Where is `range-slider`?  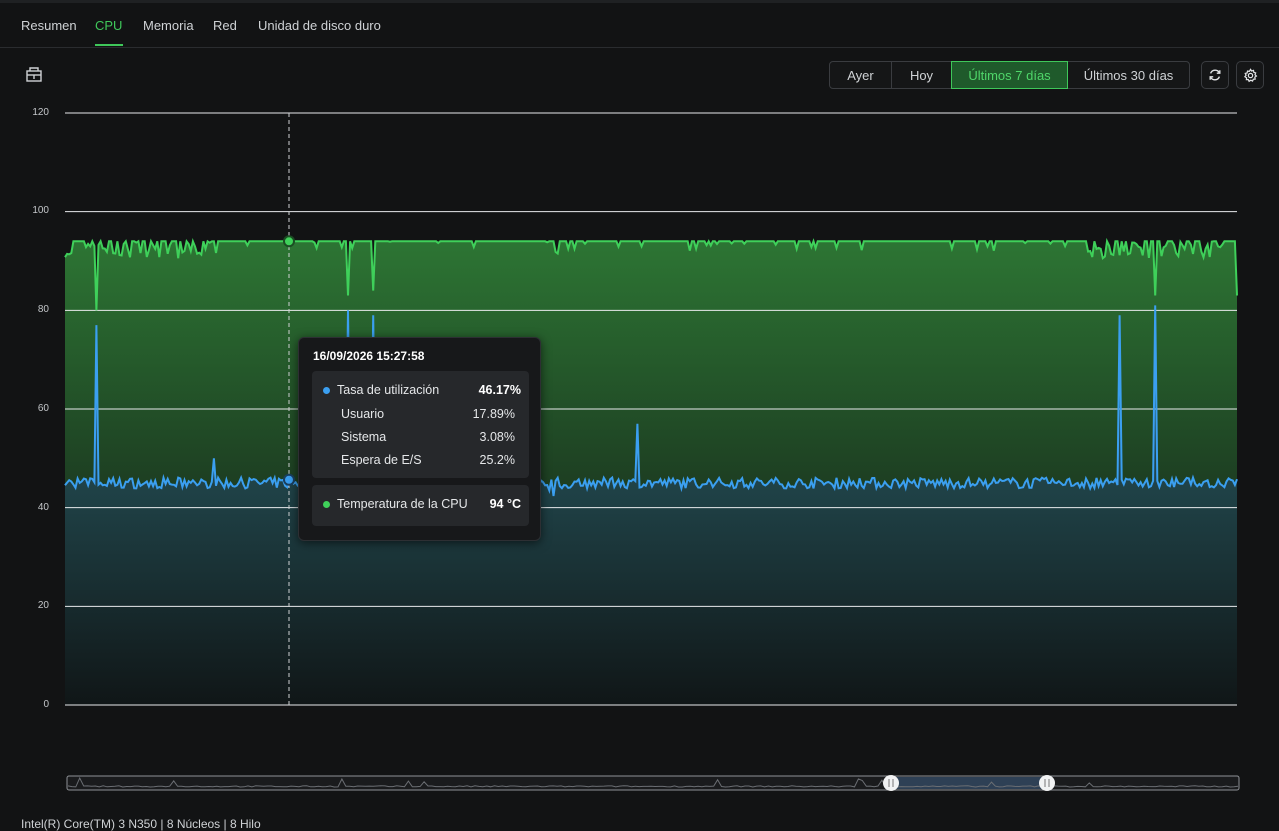
range-slider is located at coordinates (653, 783).